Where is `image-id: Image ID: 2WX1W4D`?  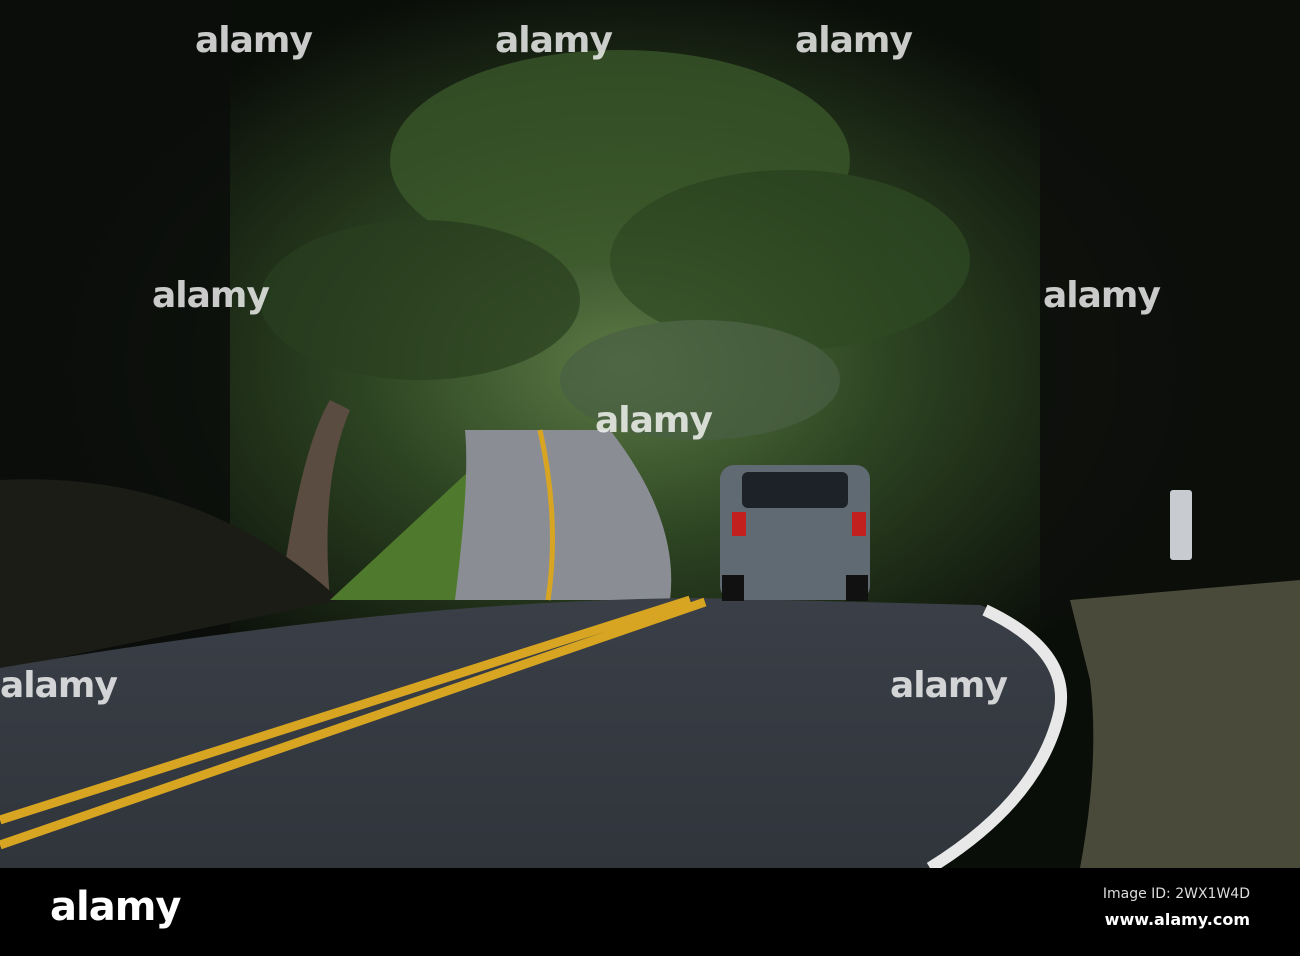
image-id: Image ID: 2WX1W4D is located at coordinates (1176, 894).